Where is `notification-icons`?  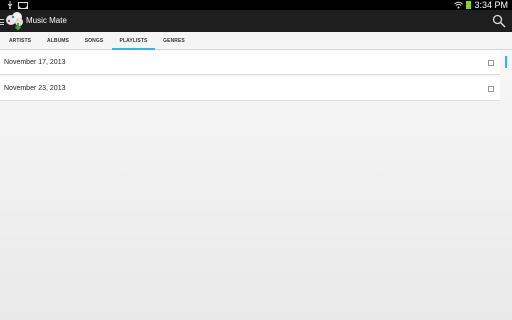 notification-icons is located at coordinates (17, 5).